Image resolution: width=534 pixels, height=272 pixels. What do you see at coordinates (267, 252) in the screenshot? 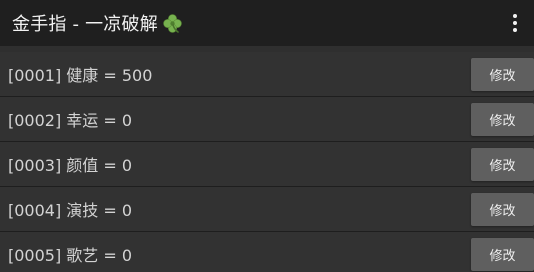
I see `list-item: [0005] 歌艺 = 0 修改` at bounding box center [267, 252].